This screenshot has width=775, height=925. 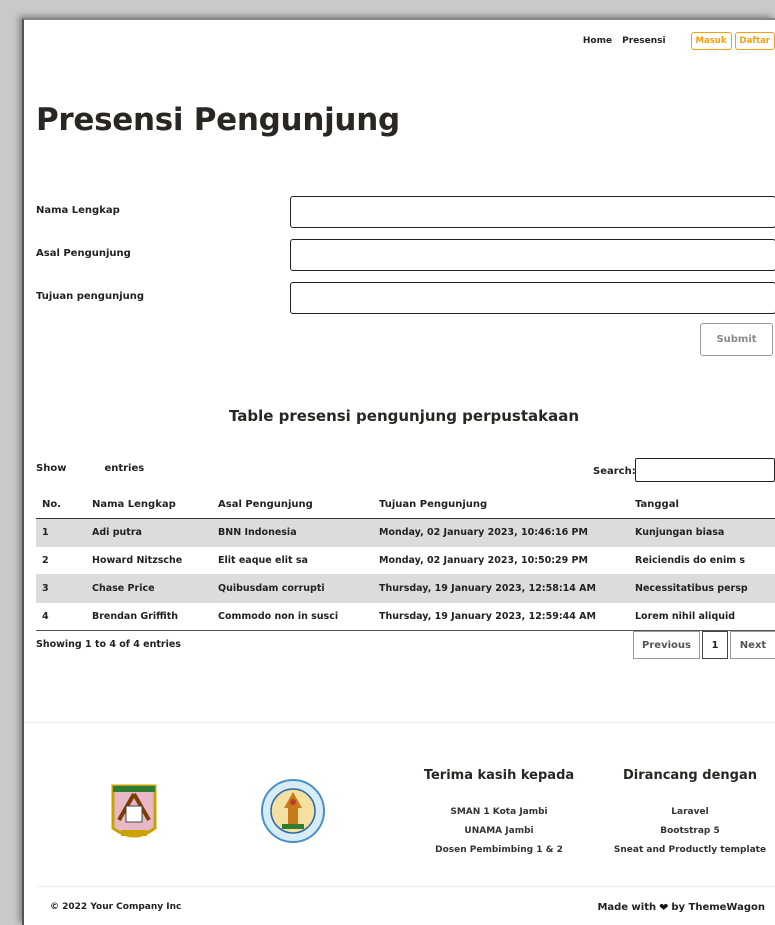 What do you see at coordinates (405, 886) in the screenshot?
I see `copyright-divider` at bounding box center [405, 886].